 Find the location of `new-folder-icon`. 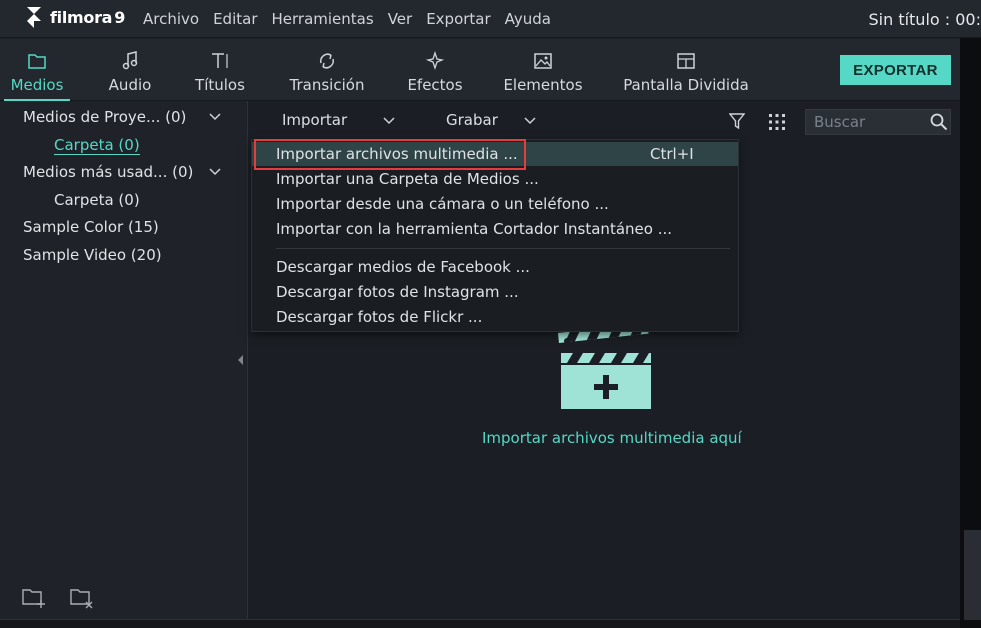

new-folder-icon is located at coordinates (34, 597).